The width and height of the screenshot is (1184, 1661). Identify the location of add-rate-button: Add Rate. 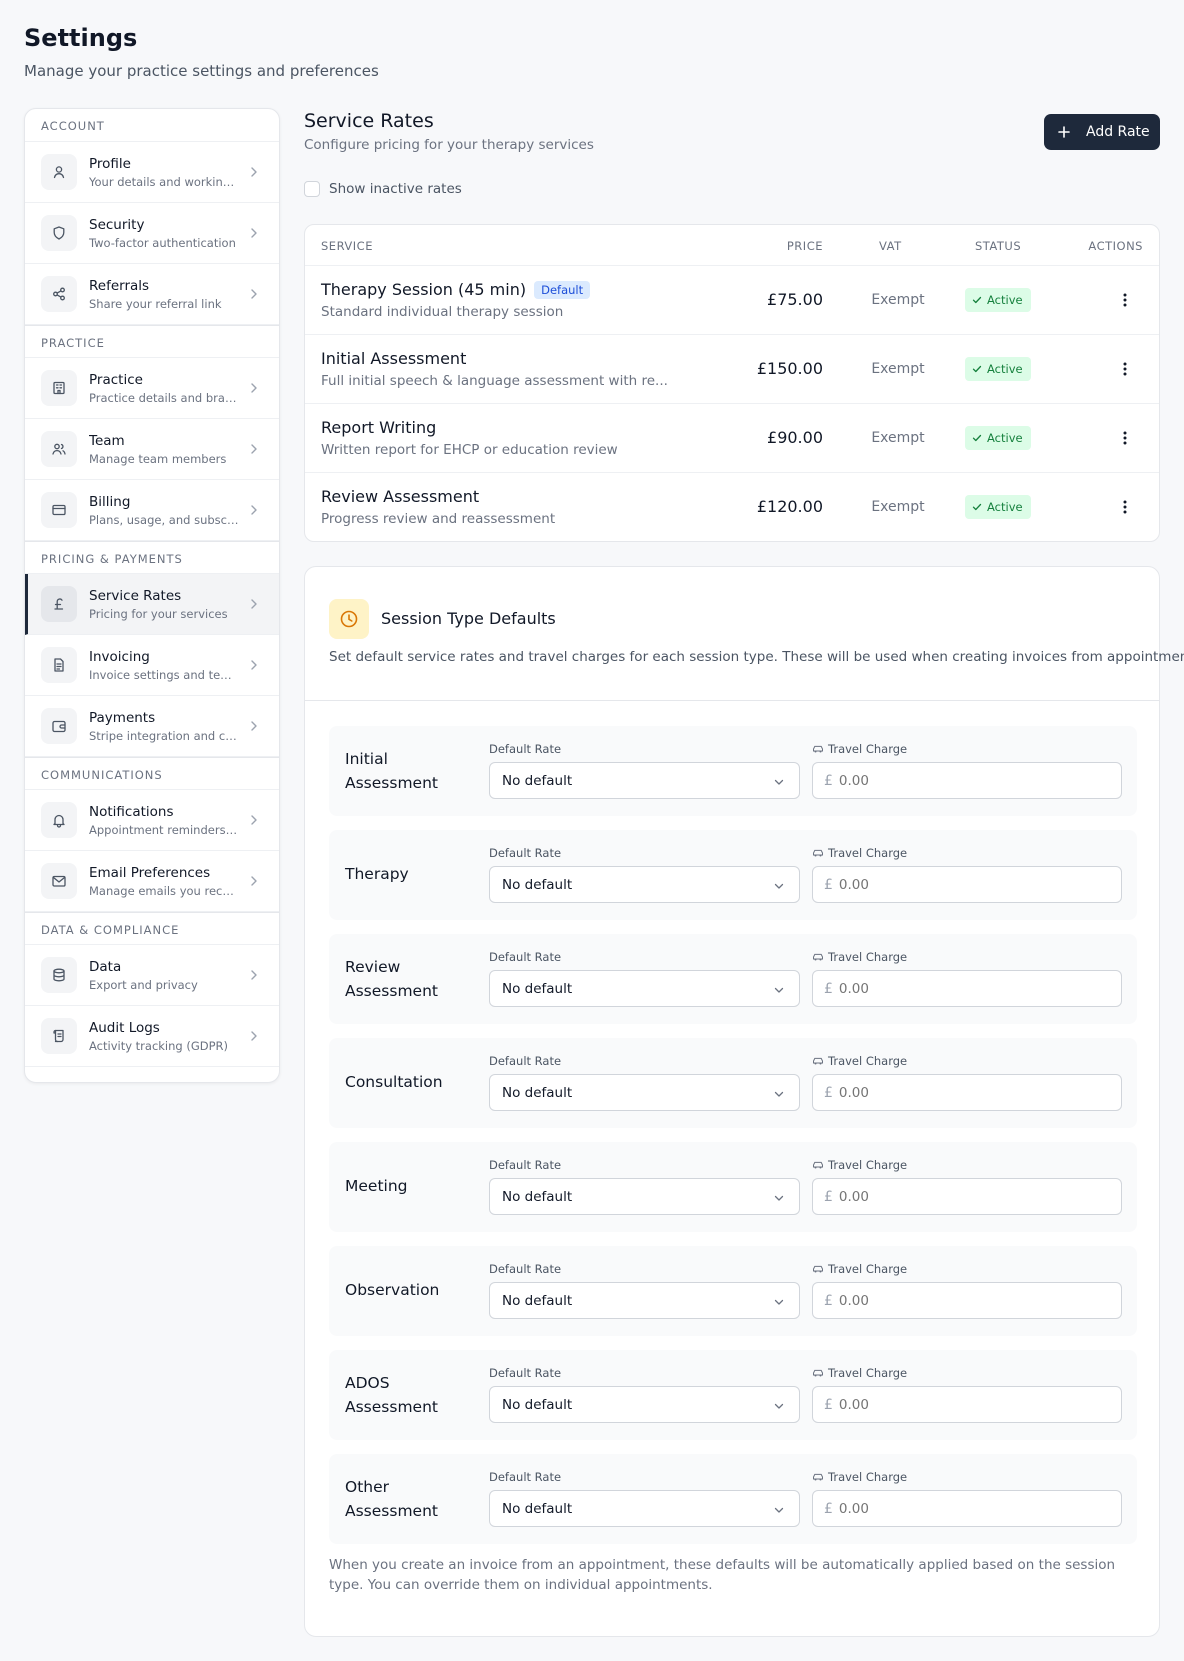
(1102, 132).